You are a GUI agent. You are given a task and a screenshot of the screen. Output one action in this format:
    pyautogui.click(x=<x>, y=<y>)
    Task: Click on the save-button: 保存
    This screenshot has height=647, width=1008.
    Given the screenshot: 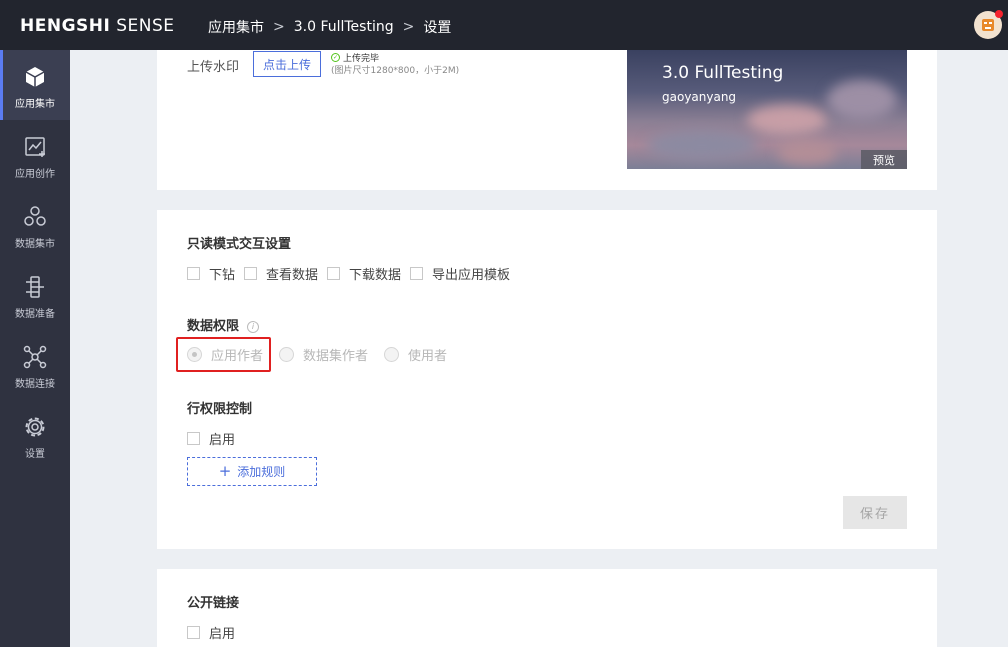 What is the action you would take?
    pyautogui.click(x=875, y=512)
    